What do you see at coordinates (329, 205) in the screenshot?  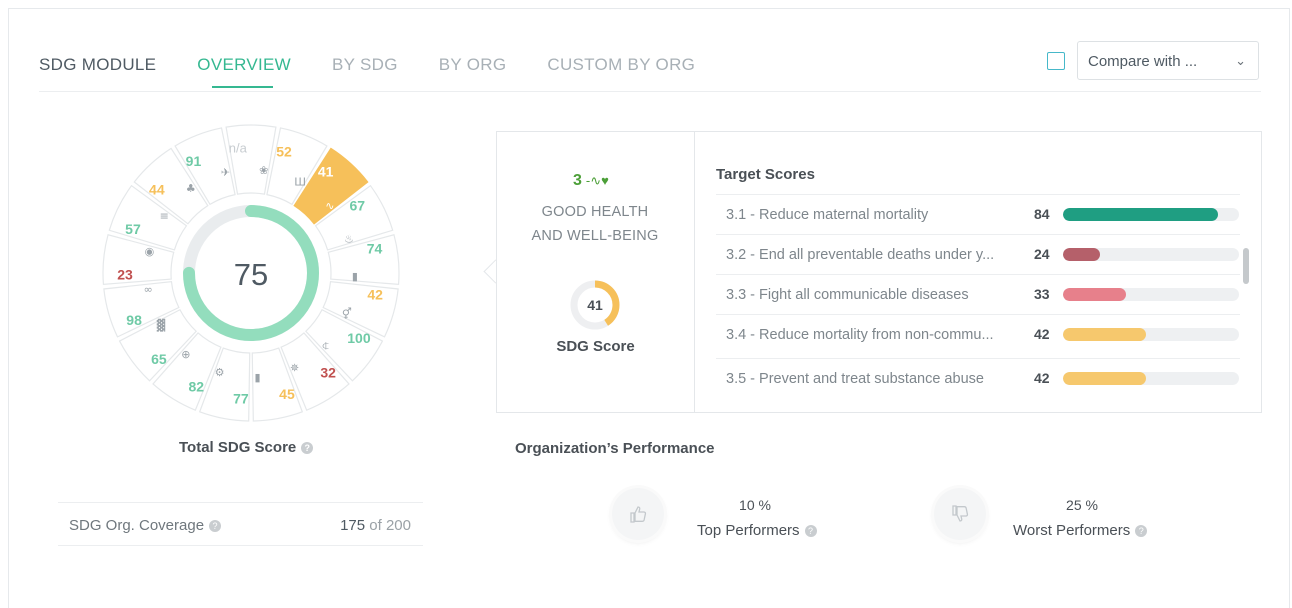 I see `health-pulse-icon: ∿` at bounding box center [329, 205].